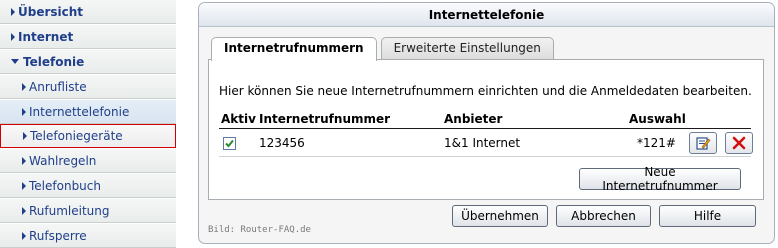 The height and width of the screenshot is (248, 778). What do you see at coordinates (482, 143) in the screenshot?
I see `cell-anbieter: 1&1 Internet` at bounding box center [482, 143].